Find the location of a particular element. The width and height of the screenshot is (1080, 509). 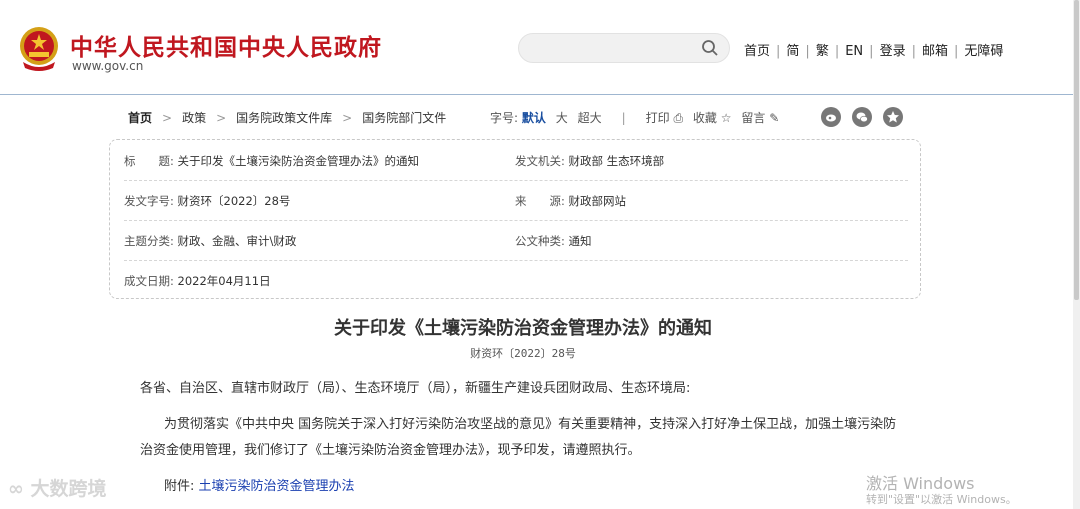

document-body-line-2: 治资金使用管理，我们修订了《土壤污染防治资金管理办法》，现予印发，请遵照执行。 is located at coordinates (390, 450).